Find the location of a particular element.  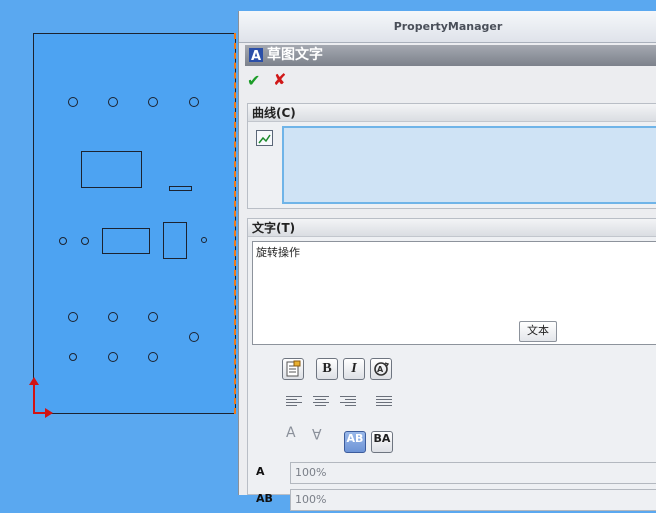

curves-group-title: 曲线(C) is located at coordinates (452, 113).